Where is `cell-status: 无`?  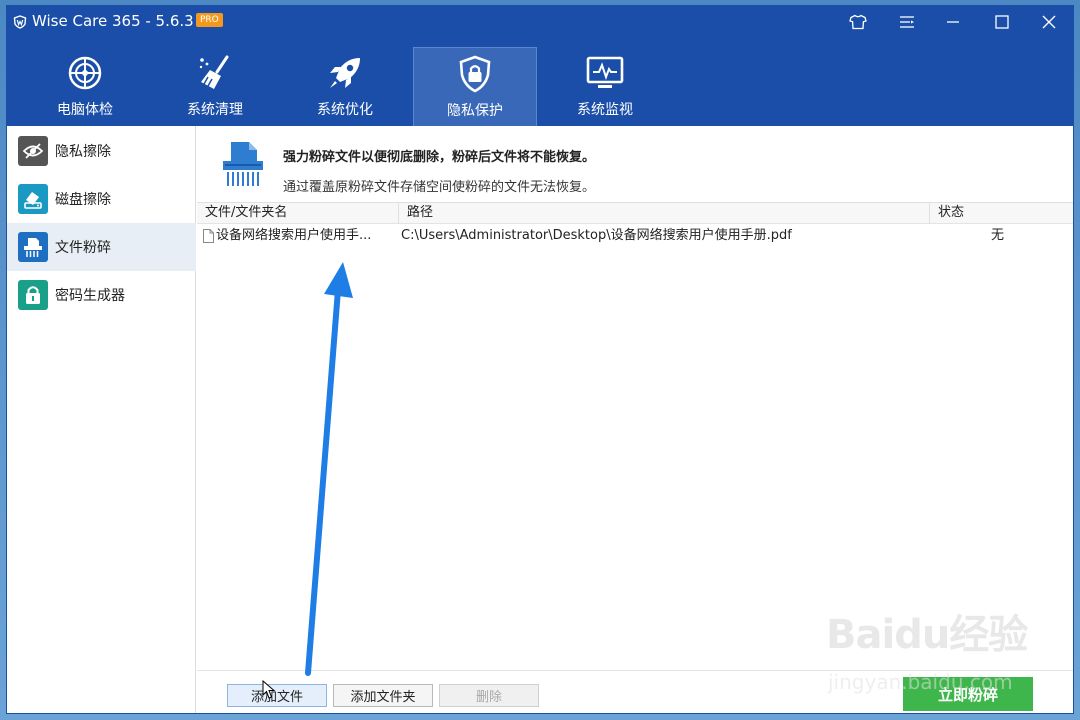 cell-status: 无 is located at coordinates (998, 235).